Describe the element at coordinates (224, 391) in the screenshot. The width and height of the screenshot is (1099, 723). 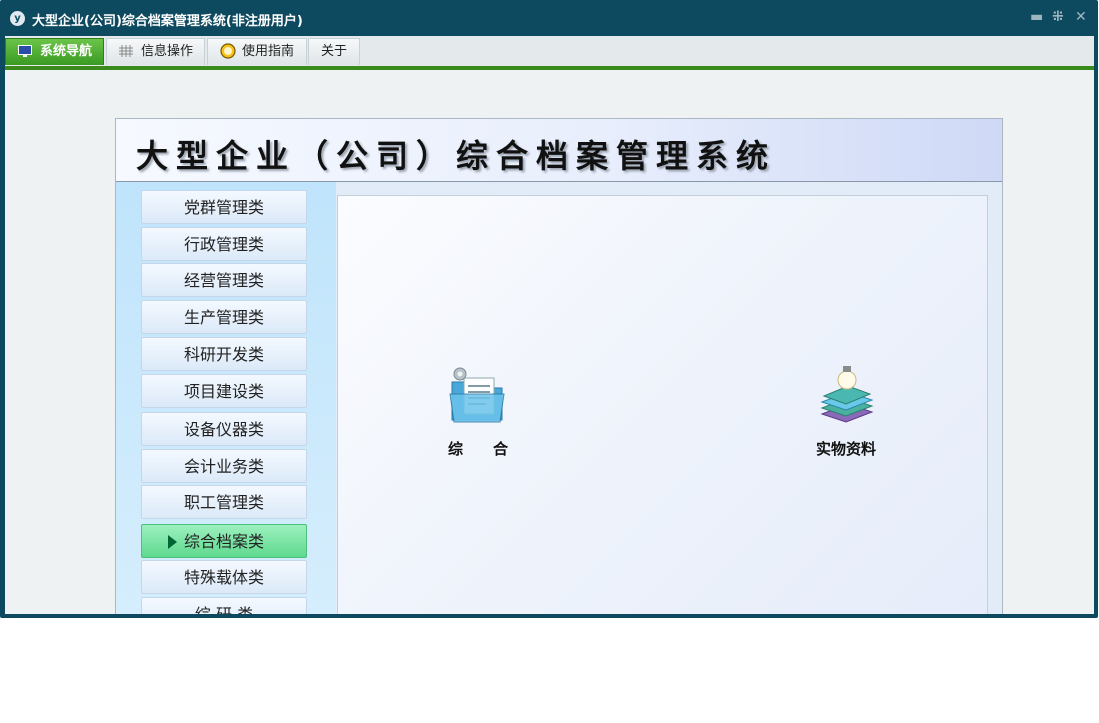
I see `sidebar-item-projects: 项目建设类` at that location.